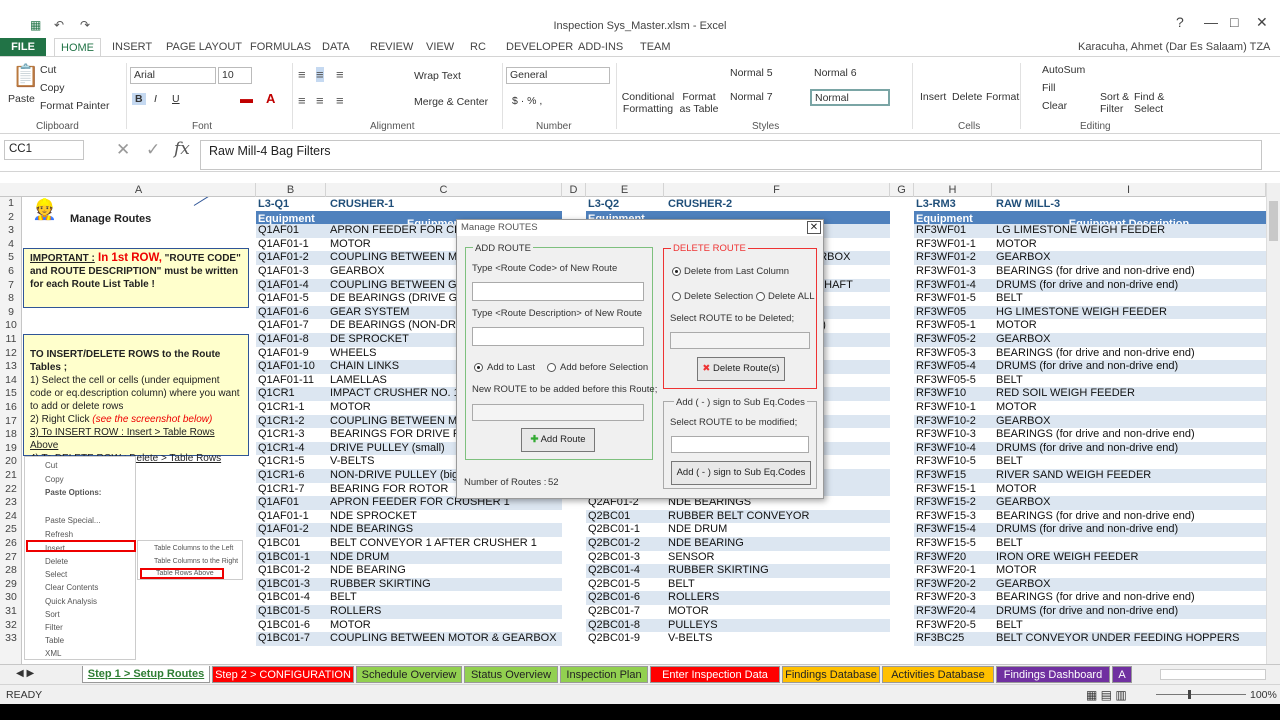 This screenshot has height=720, width=1280. Describe the element at coordinates (1130, 272) in the screenshot. I see `equipment-description: BEARINGS (for drive and non-drive end)` at that location.